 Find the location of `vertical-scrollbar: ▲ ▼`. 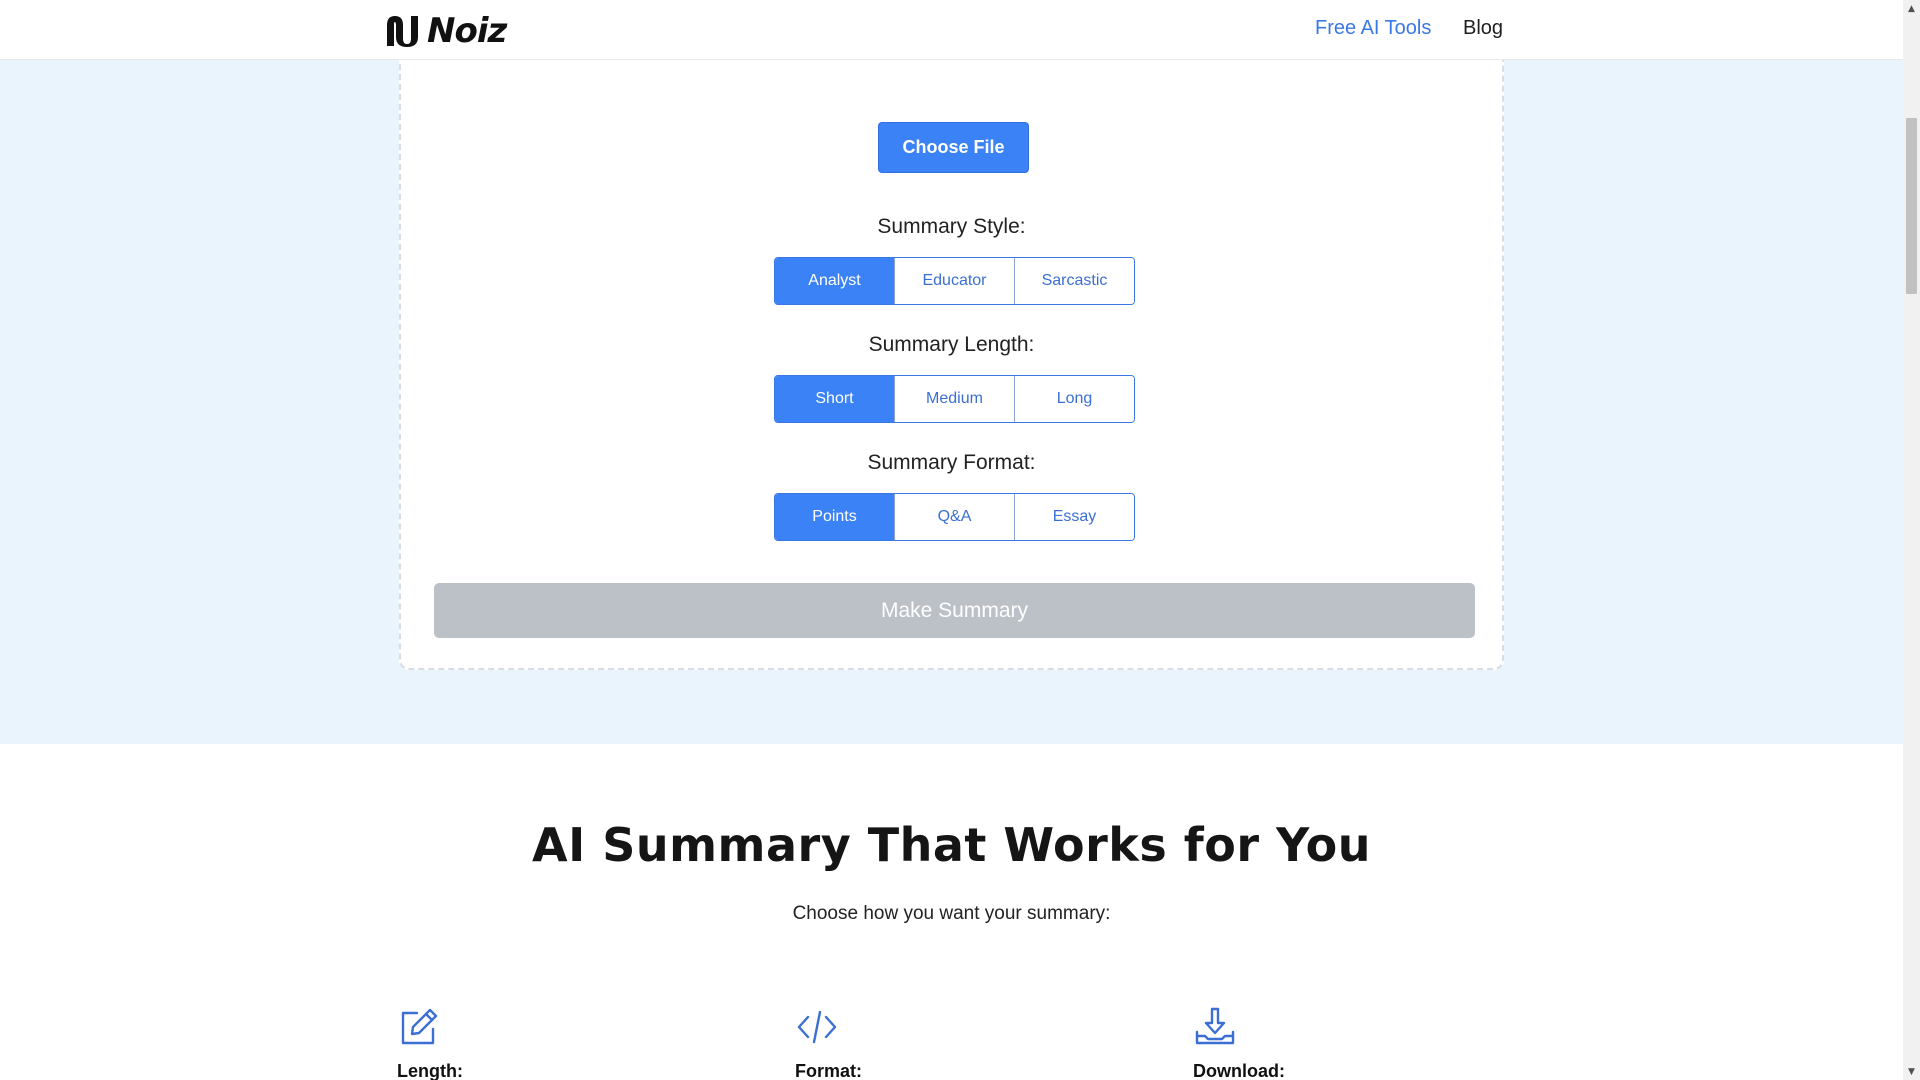

vertical-scrollbar: ▲ ▼ is located at coordinates (1911, 540).